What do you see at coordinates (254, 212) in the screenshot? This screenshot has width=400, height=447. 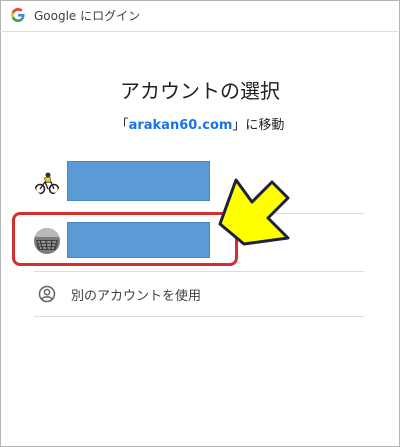 I see `pointer-arrow-icon` at bounding box center [254, 212].